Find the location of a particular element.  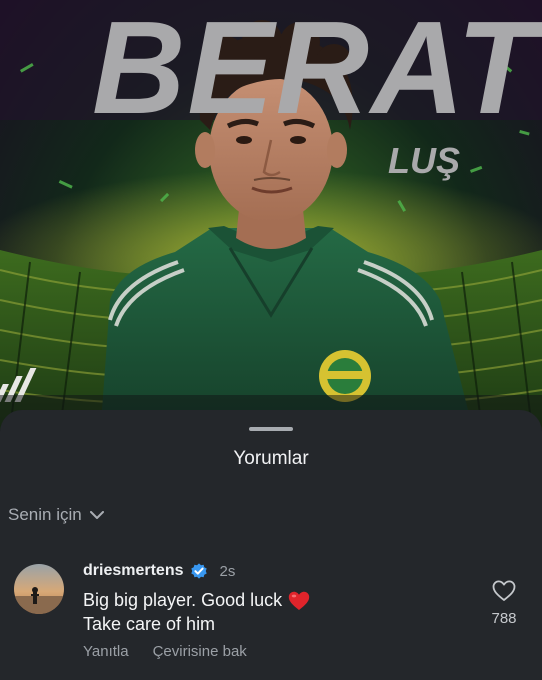

comment-timestamp: 2s is located at coordinates (227, 571).